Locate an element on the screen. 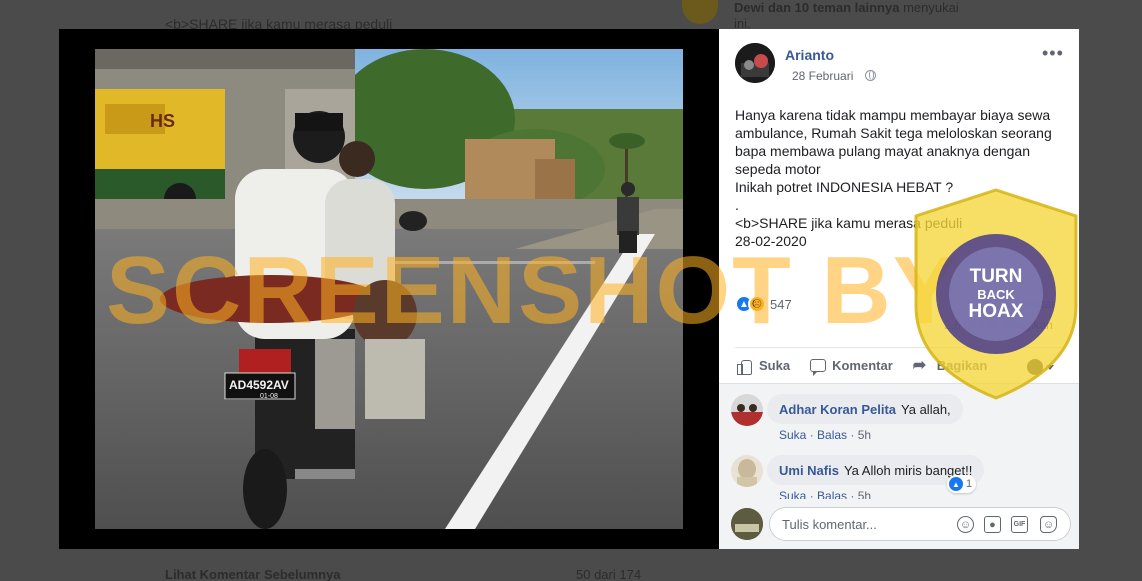 This screenshot has height=581, width=1142. post-actions: Suka Komentar ➦ Bagikan is located at coordinates (899, 365).